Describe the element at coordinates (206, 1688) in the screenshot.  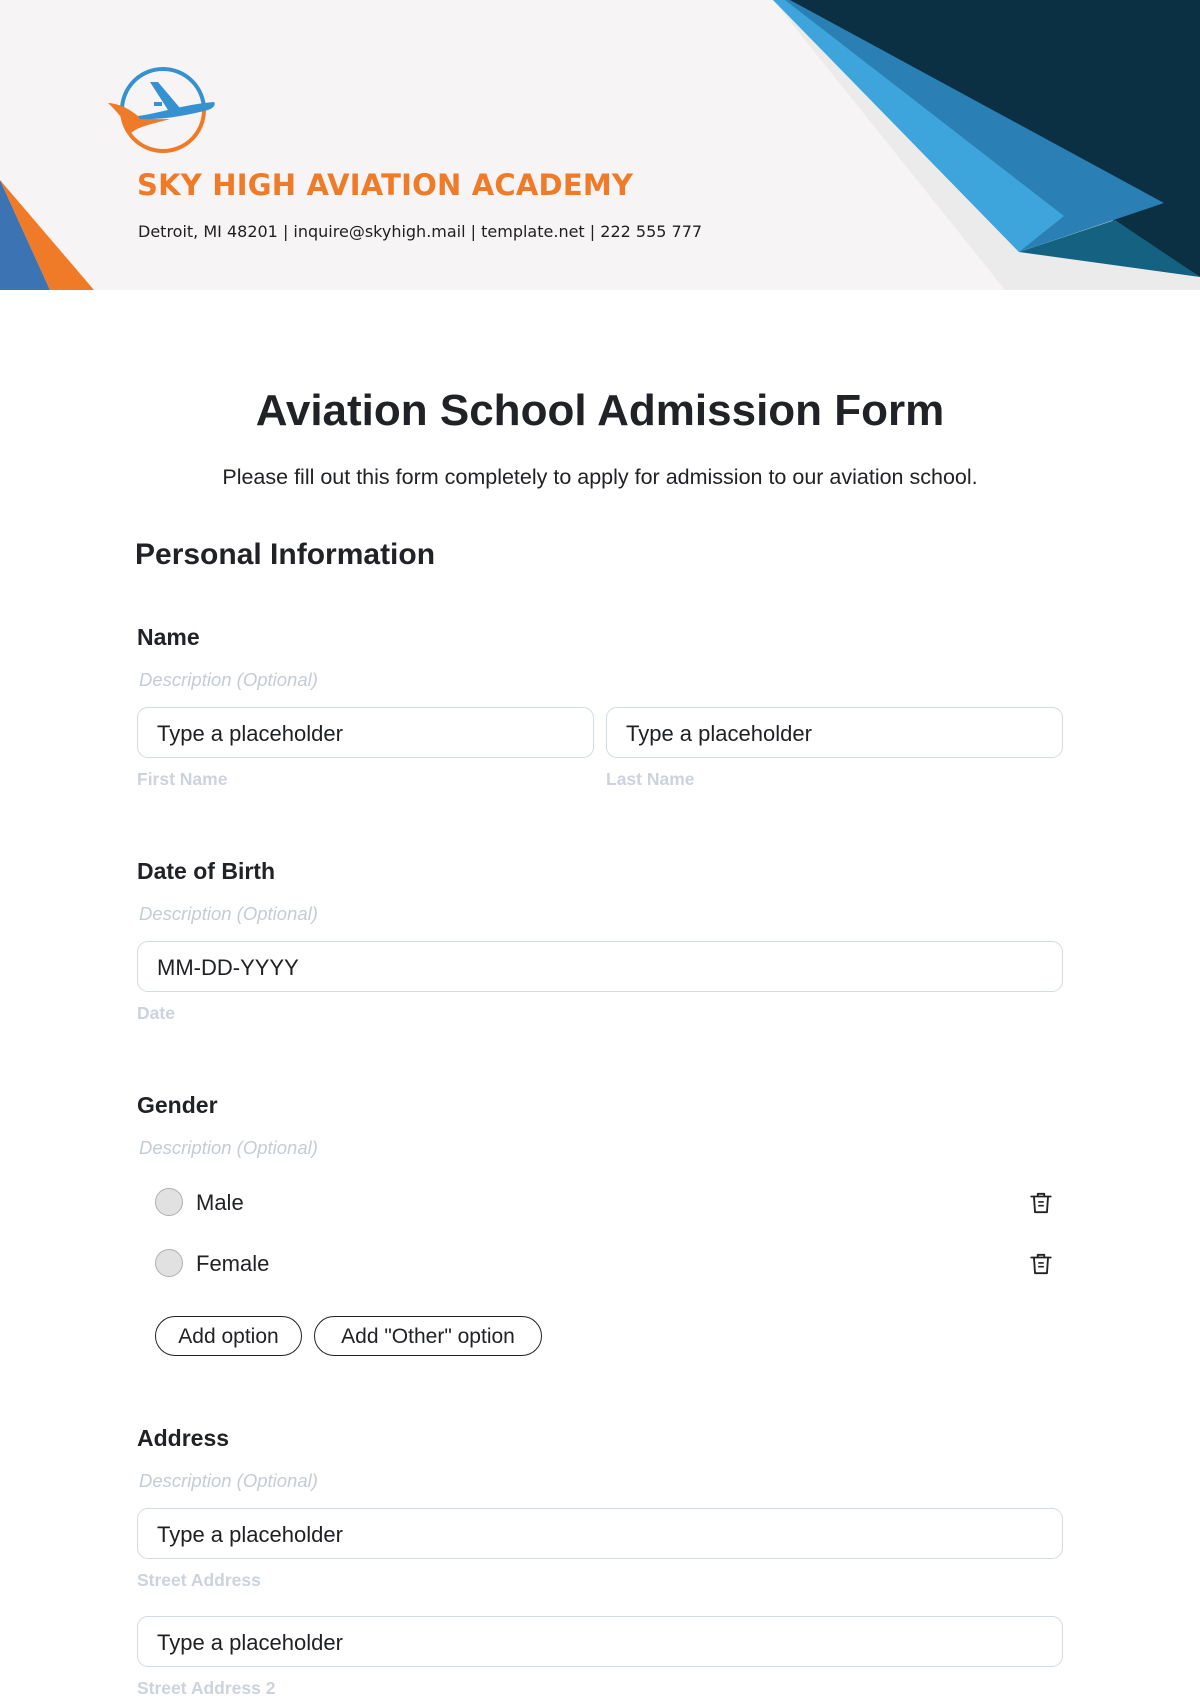
I see `street-address-2-sublabel: Street Address 2` at that location.